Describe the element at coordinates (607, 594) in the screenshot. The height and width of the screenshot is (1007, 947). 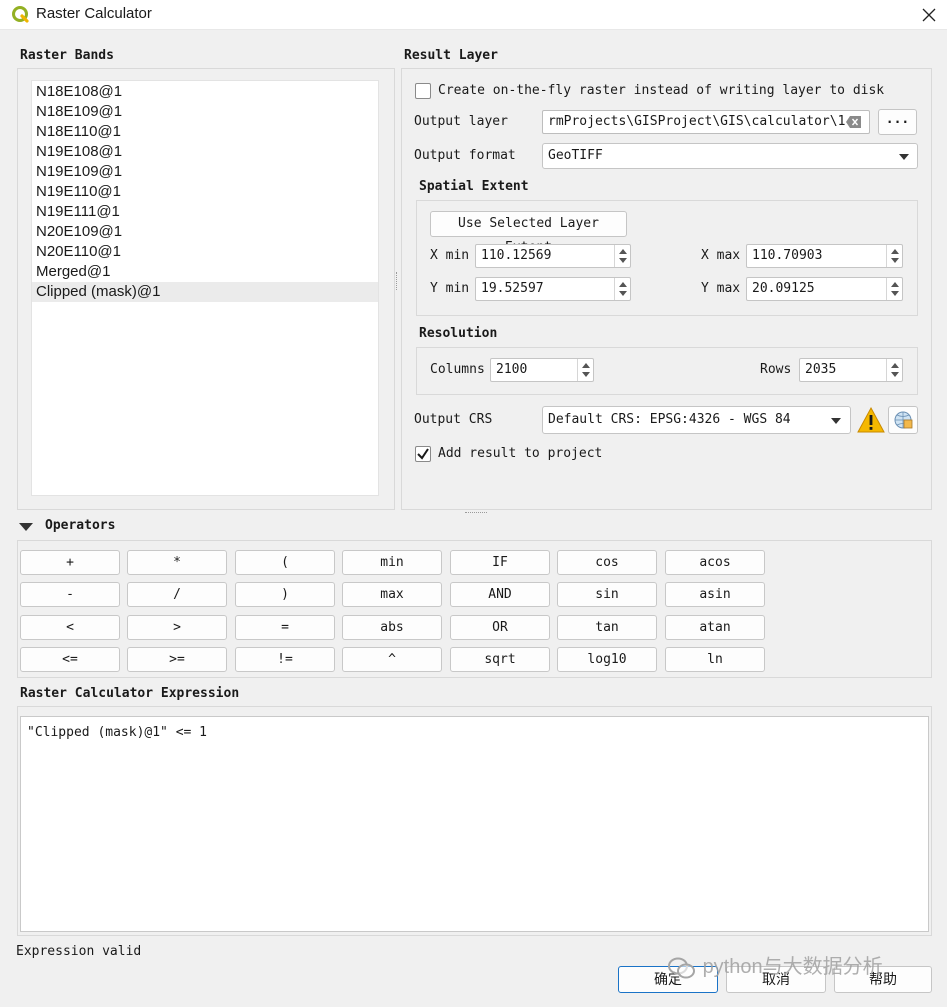
I see `operator-button: sin` at that location.